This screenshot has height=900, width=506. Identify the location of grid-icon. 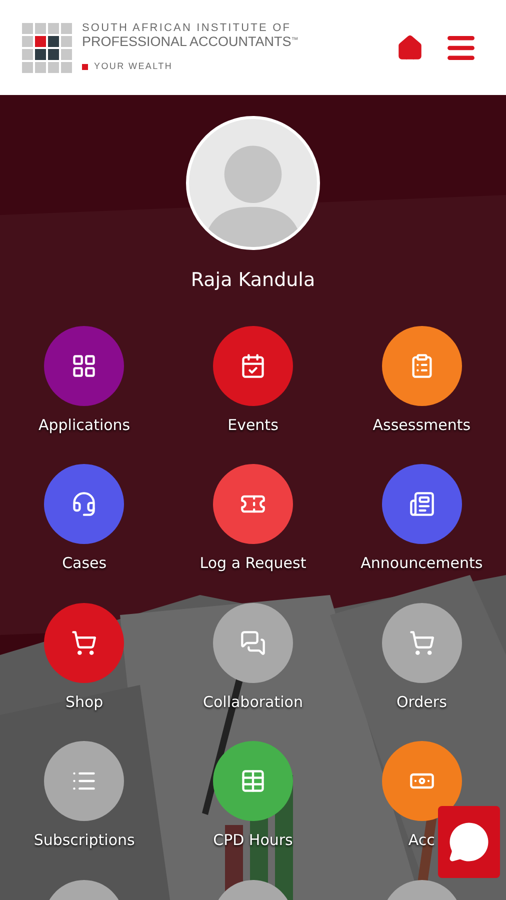
(84, 365).